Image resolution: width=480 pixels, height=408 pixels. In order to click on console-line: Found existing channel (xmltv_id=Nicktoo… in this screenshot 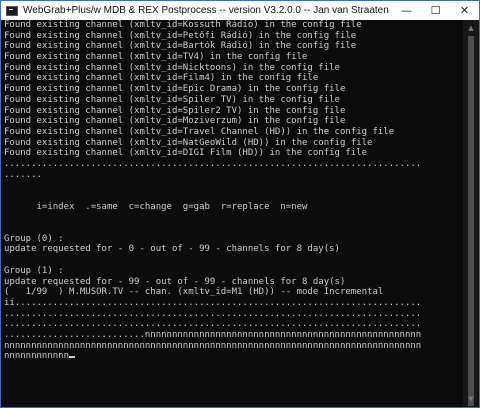, I will do `click(172, 67)`.